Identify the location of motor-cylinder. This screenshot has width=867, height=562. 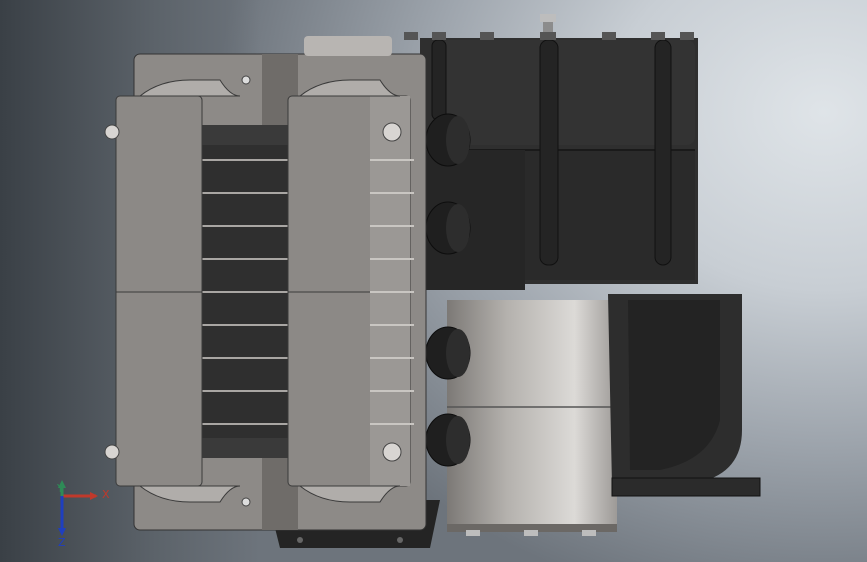
(532, 416).